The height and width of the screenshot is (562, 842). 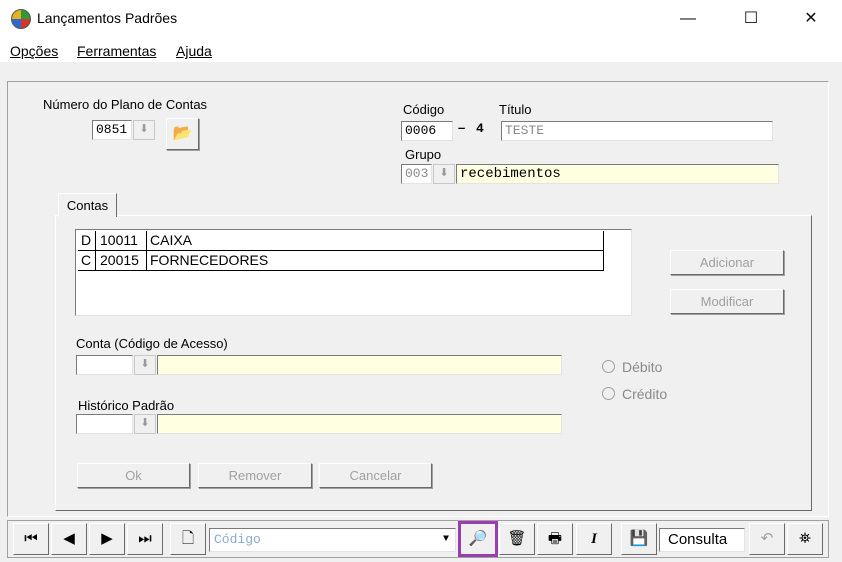 I want to click on title-bar: Lançamentos Padrões — ☐ ✕, so click(x=421, y=19).